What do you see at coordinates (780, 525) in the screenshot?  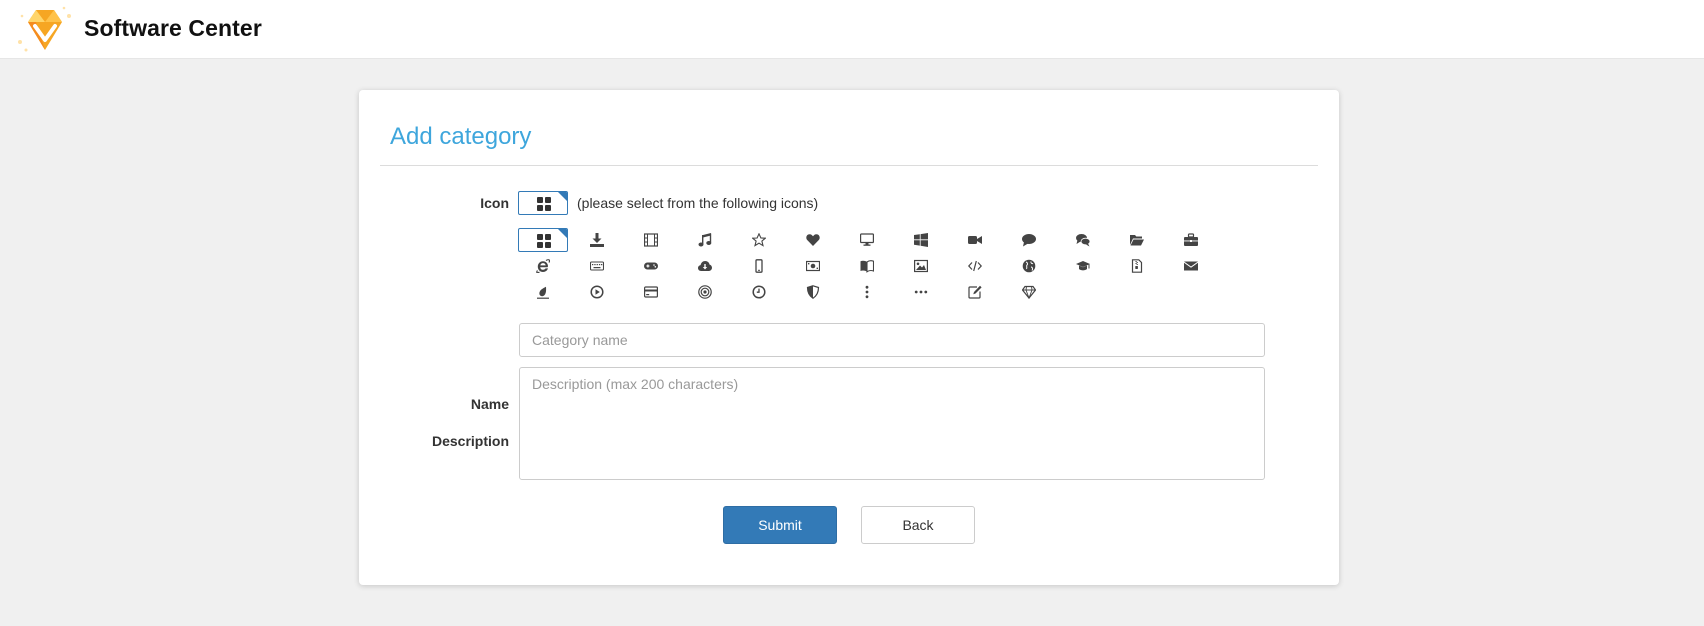 I see `submit-button: Submit` at bounding box center [780, 525].